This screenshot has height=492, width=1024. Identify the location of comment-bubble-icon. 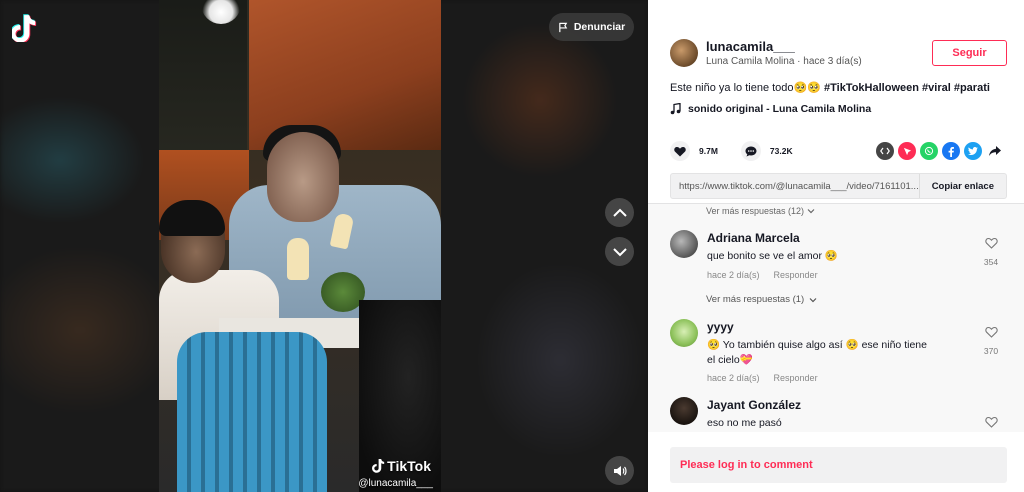
(751, 151).